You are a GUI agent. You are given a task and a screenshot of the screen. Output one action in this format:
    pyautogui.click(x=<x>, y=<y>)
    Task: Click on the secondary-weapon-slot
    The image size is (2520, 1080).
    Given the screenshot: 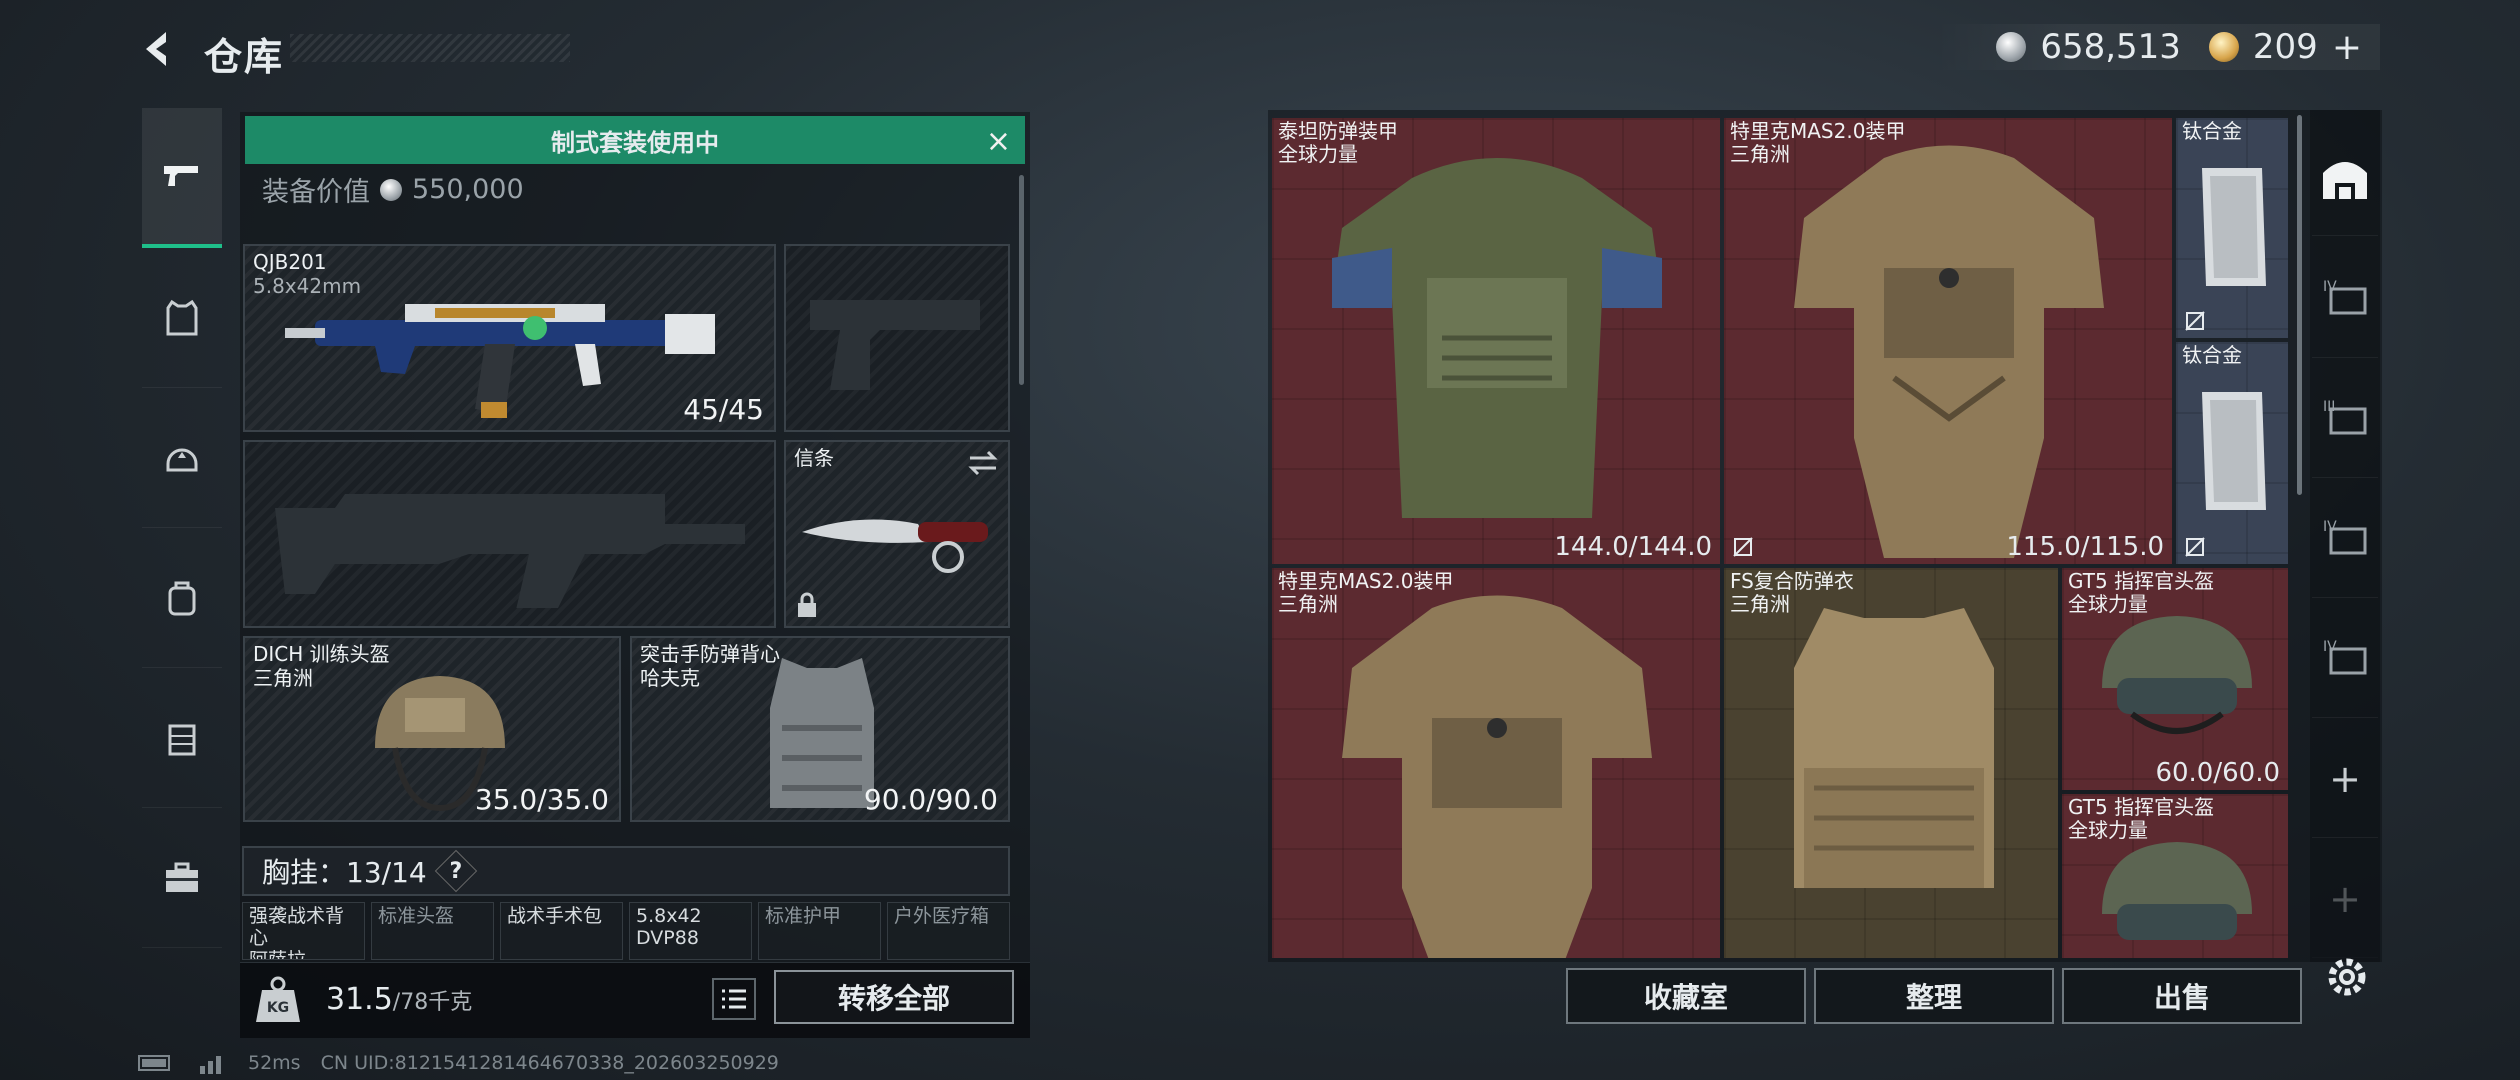 What is the action you would take?
    pyautogui.click(x=509, y=534)
    